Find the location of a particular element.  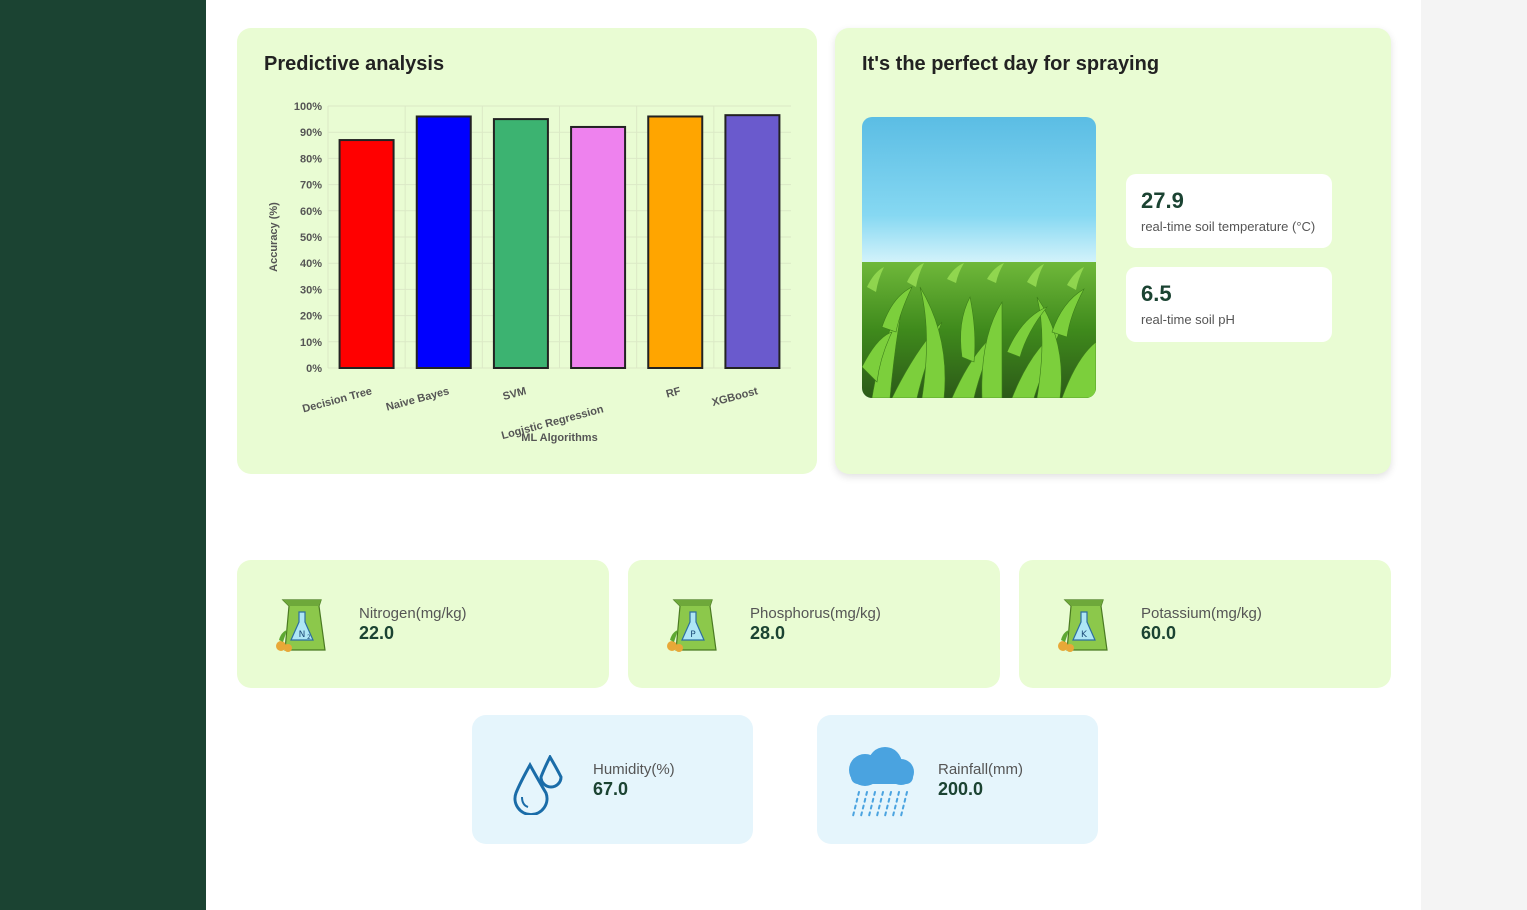

y-tick-label: 100% is located at coordinates (308, 107).